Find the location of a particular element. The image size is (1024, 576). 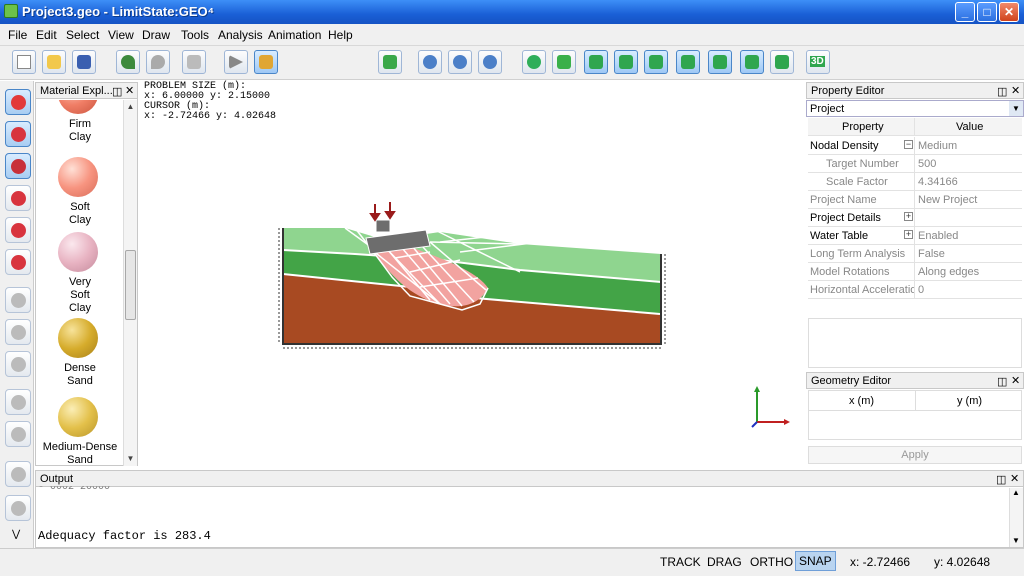

fan-icon is located at coordinates (752, 62).